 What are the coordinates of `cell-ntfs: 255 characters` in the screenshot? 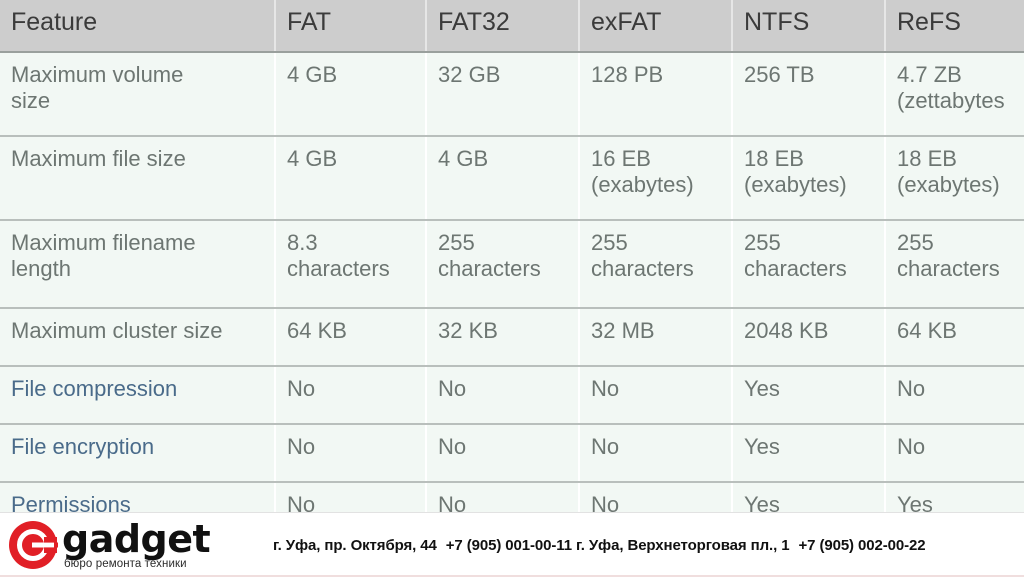 It's located at (809, 264).